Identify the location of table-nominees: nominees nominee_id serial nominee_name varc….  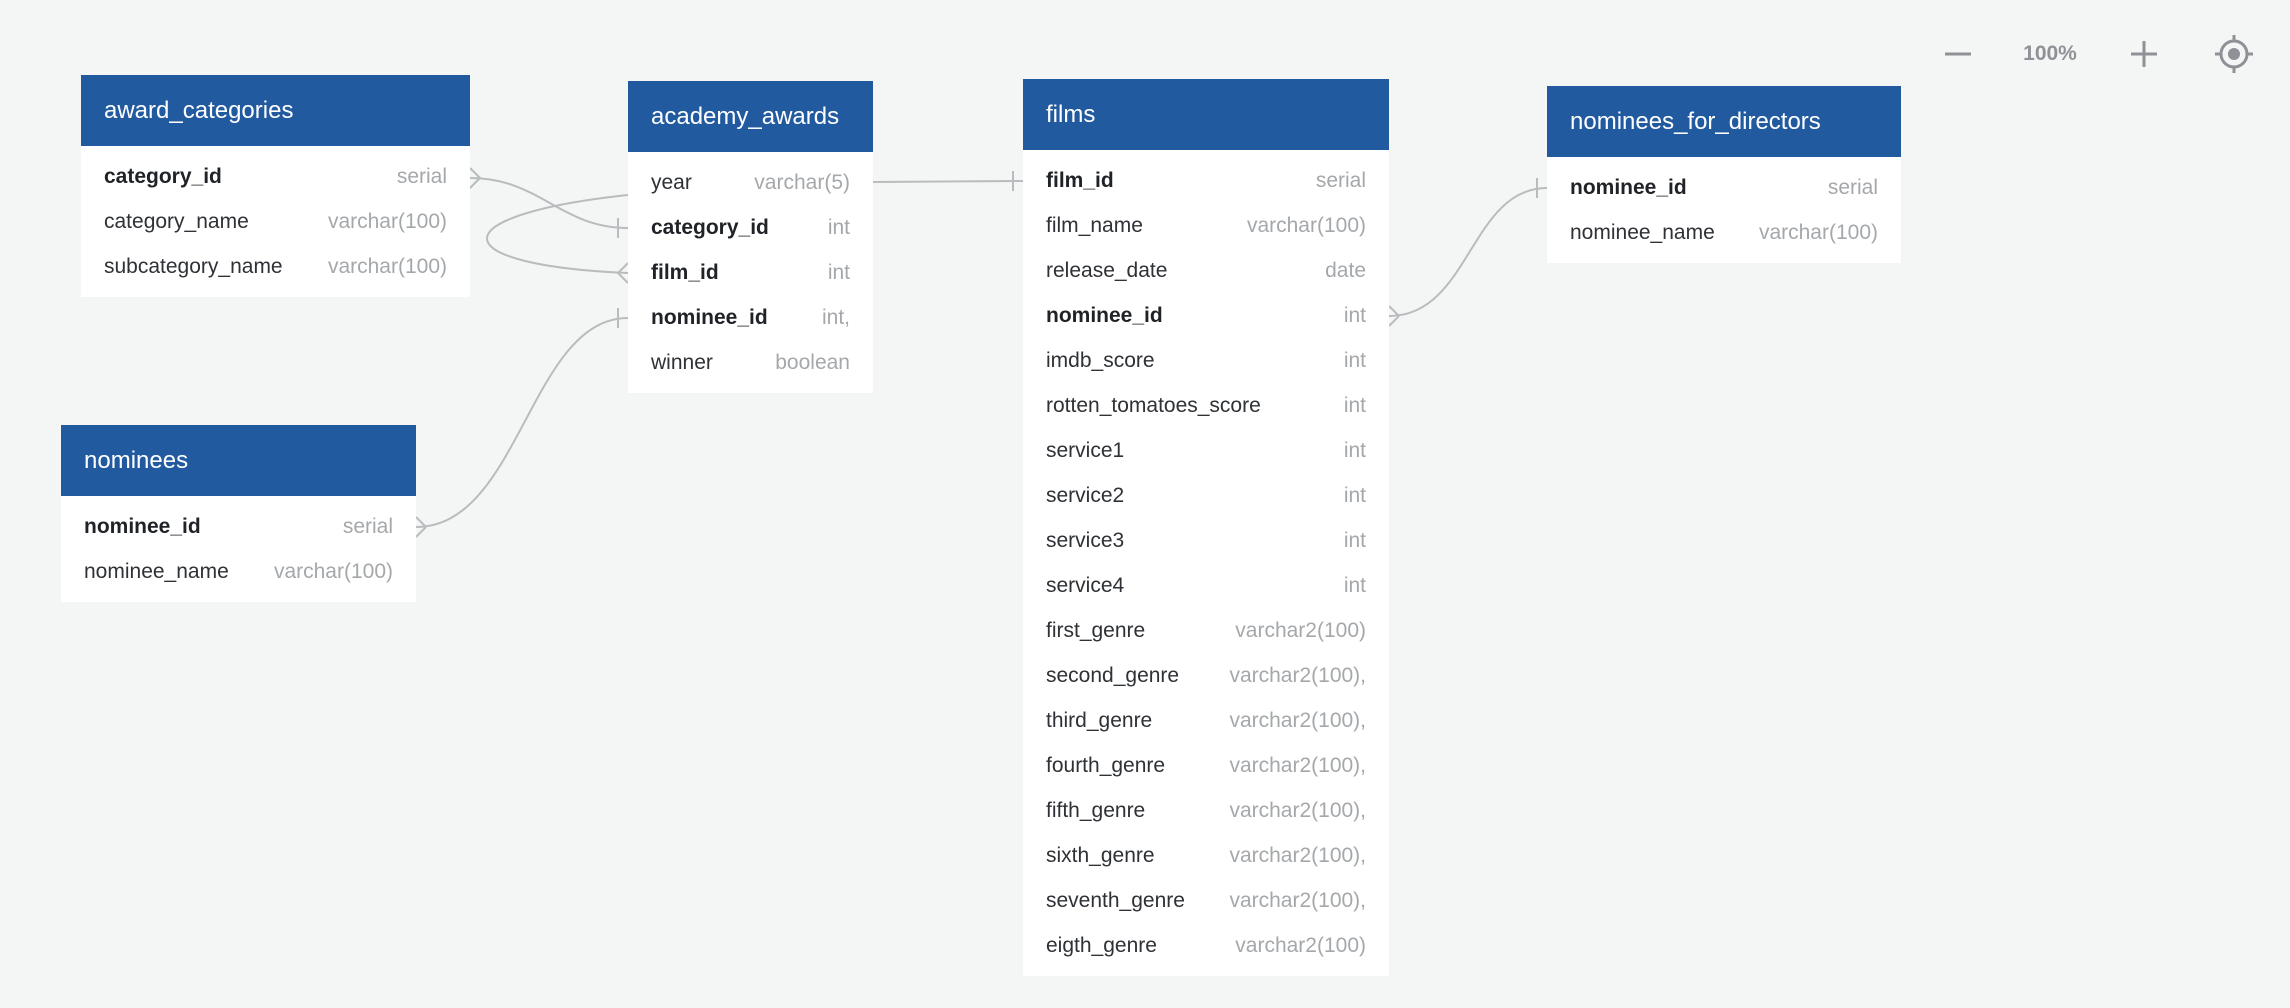
(238, 513).